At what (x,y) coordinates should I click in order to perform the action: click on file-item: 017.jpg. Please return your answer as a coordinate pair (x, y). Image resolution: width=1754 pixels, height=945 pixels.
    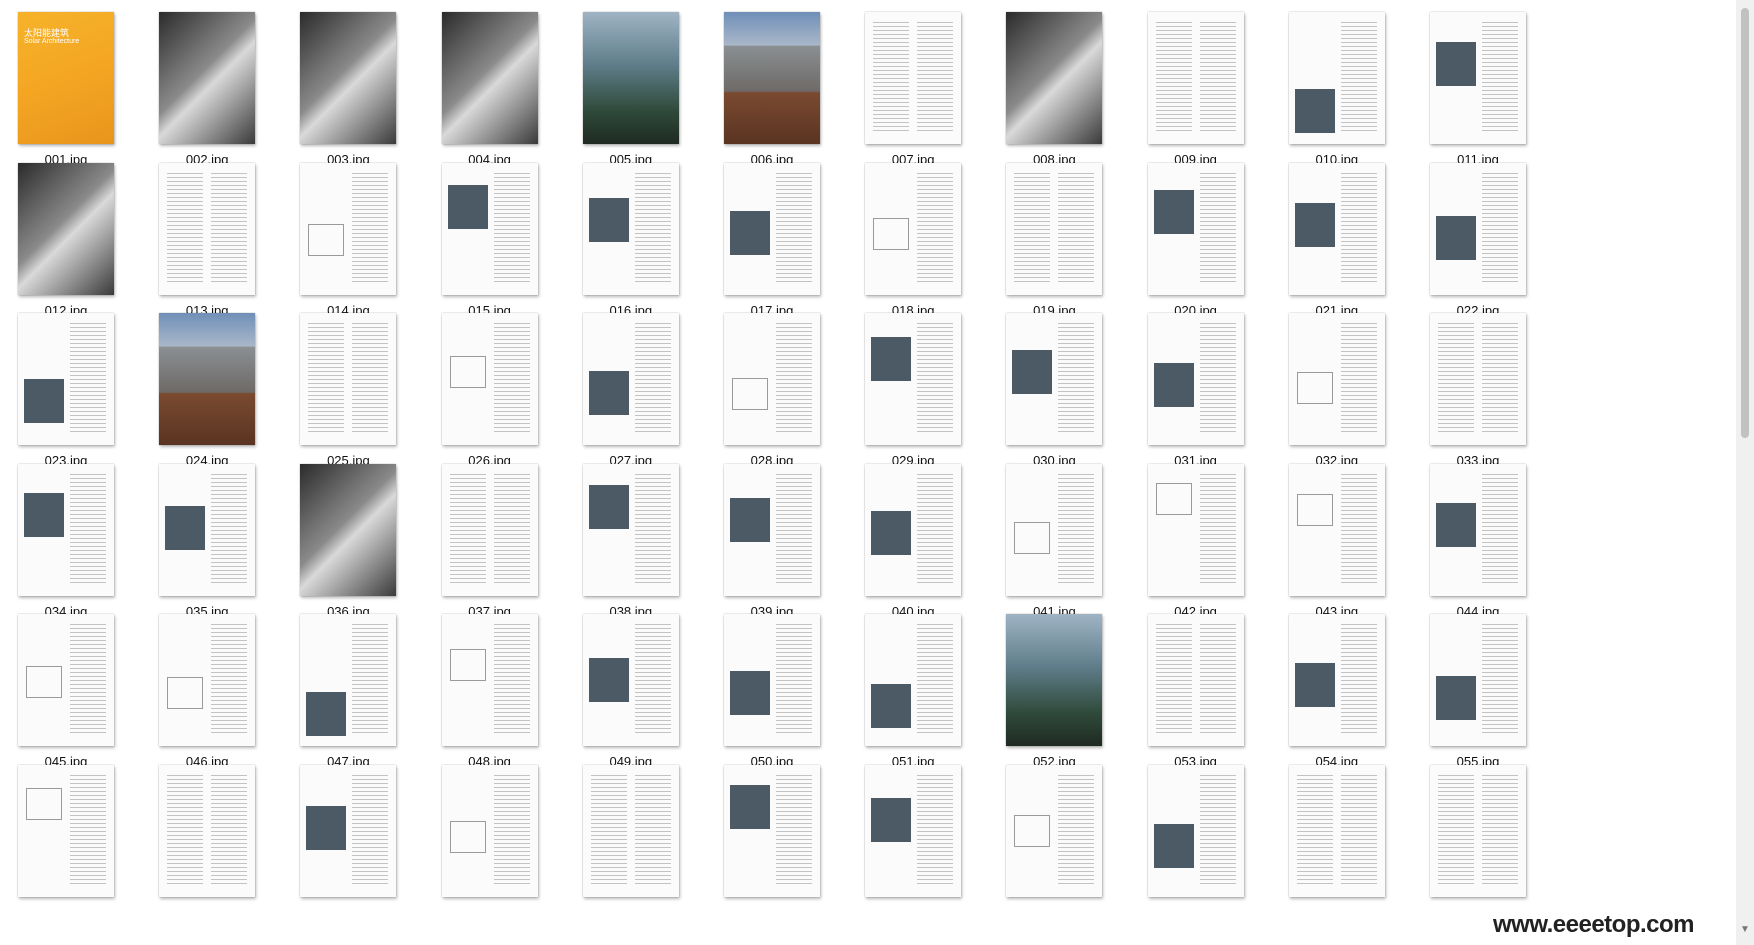
    Looking at the image, I should click on (789, 242).